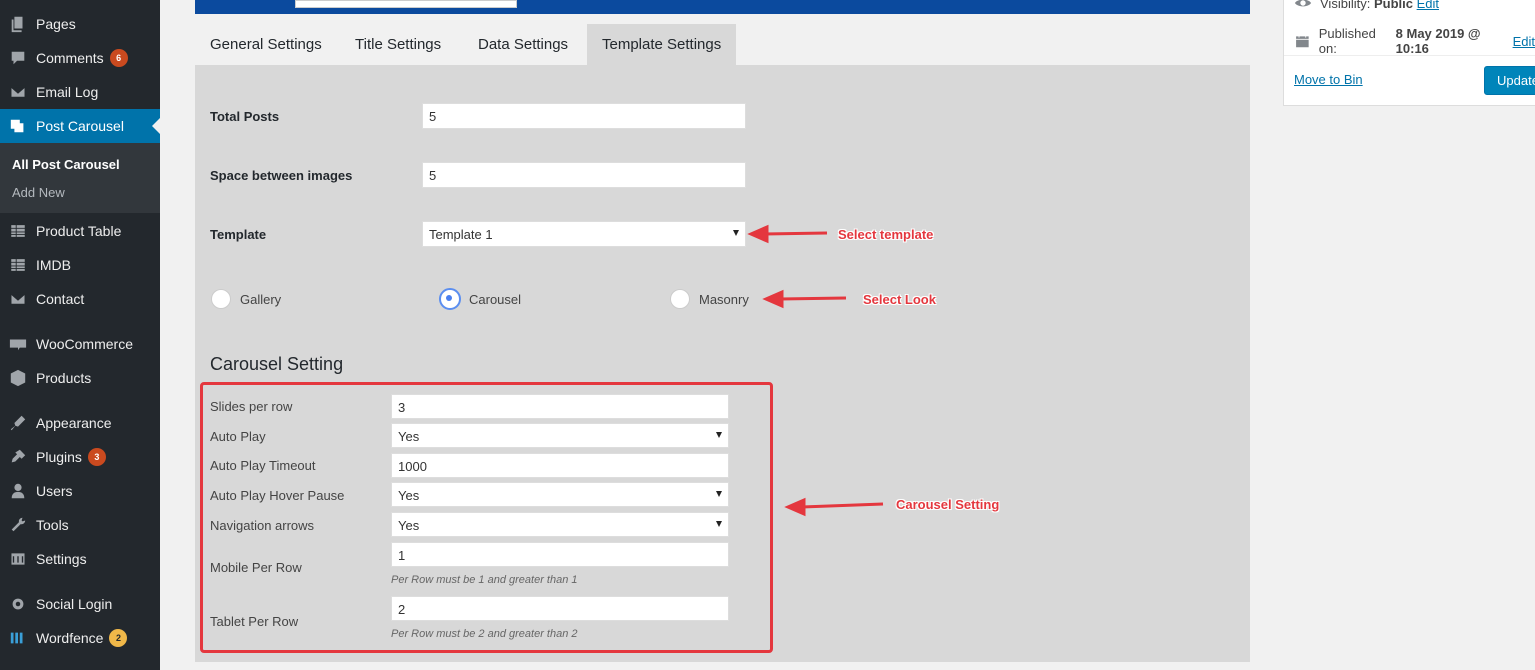  I want to click on pages-icon, so click(18, 24).